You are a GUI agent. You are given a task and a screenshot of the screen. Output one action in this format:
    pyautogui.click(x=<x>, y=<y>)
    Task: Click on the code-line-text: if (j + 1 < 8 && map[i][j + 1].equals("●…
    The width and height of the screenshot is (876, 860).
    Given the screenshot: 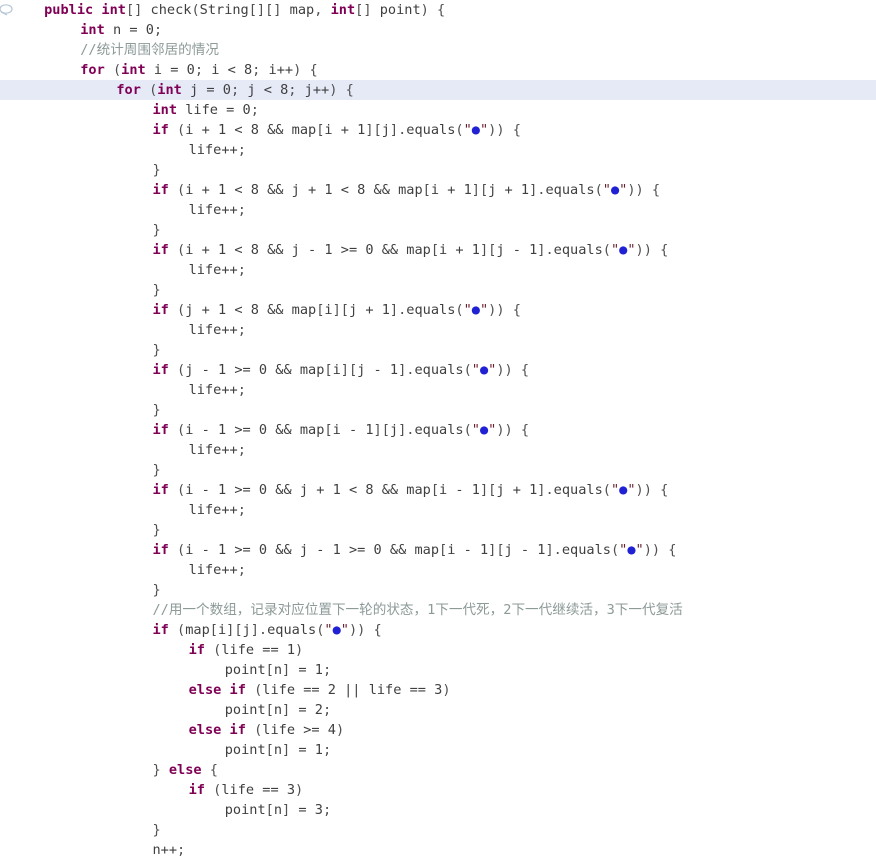 What is the action you would take?
    pyautogui.click(x=332, y=310)
    